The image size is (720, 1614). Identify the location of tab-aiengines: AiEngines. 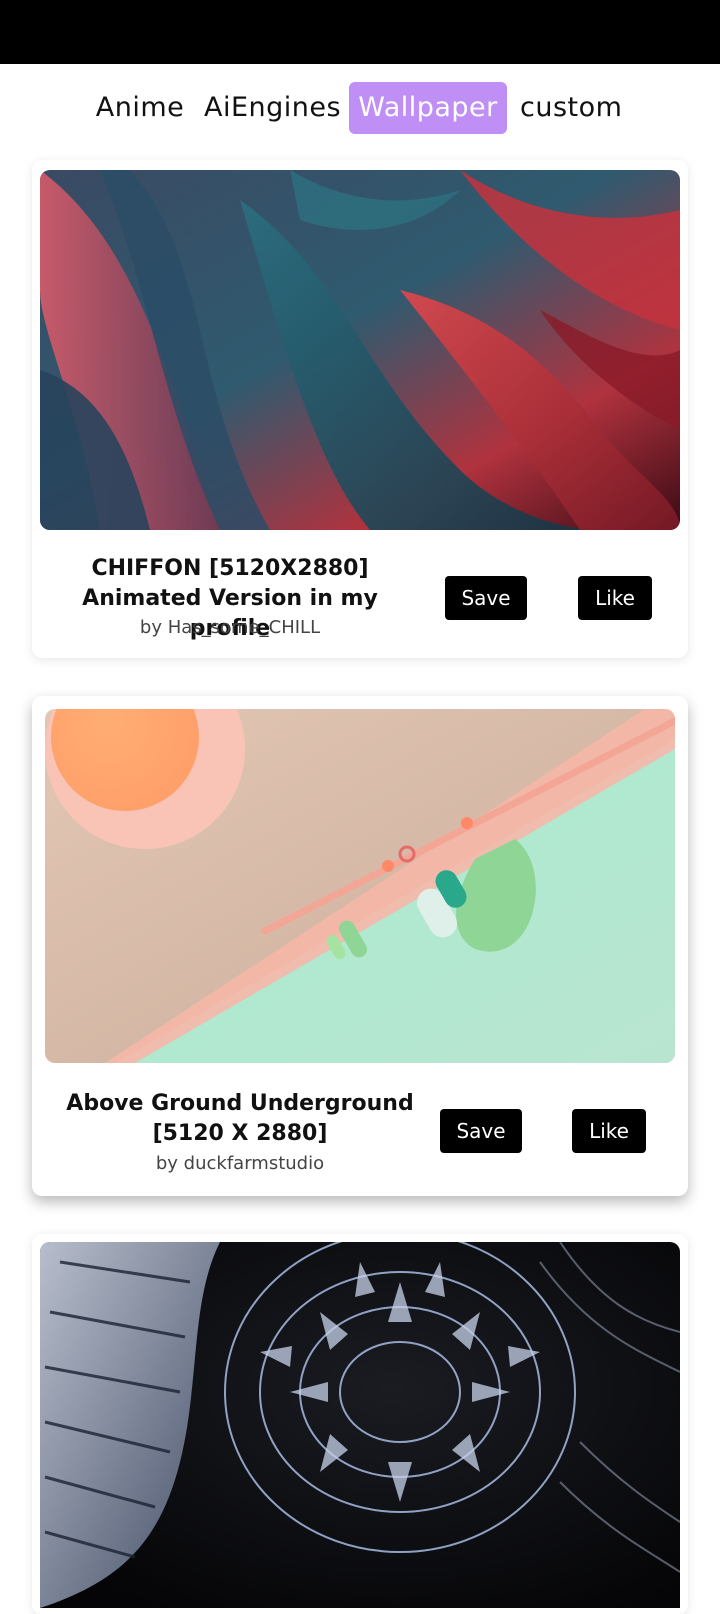
(272, 108).